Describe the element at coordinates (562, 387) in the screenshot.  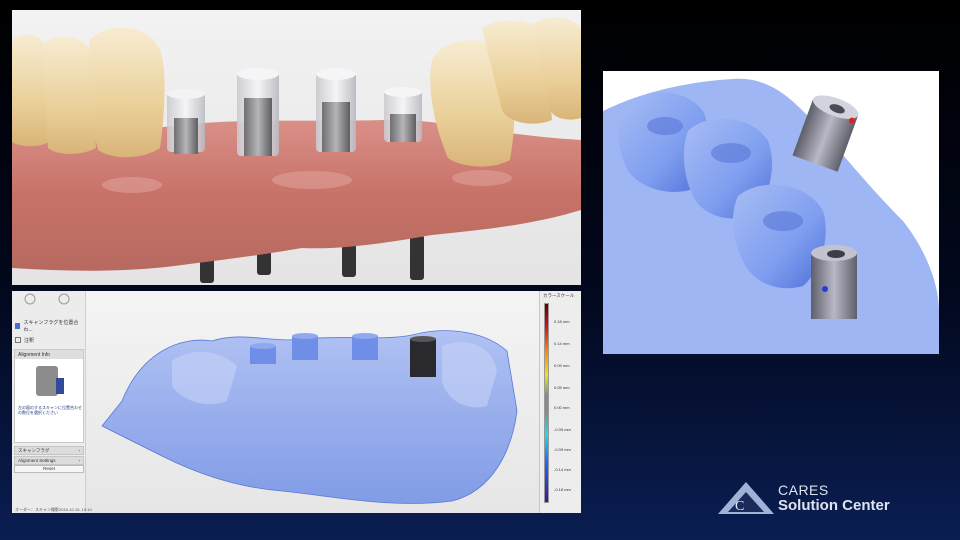
I see `scale-label: 0.05 mm` at that location.